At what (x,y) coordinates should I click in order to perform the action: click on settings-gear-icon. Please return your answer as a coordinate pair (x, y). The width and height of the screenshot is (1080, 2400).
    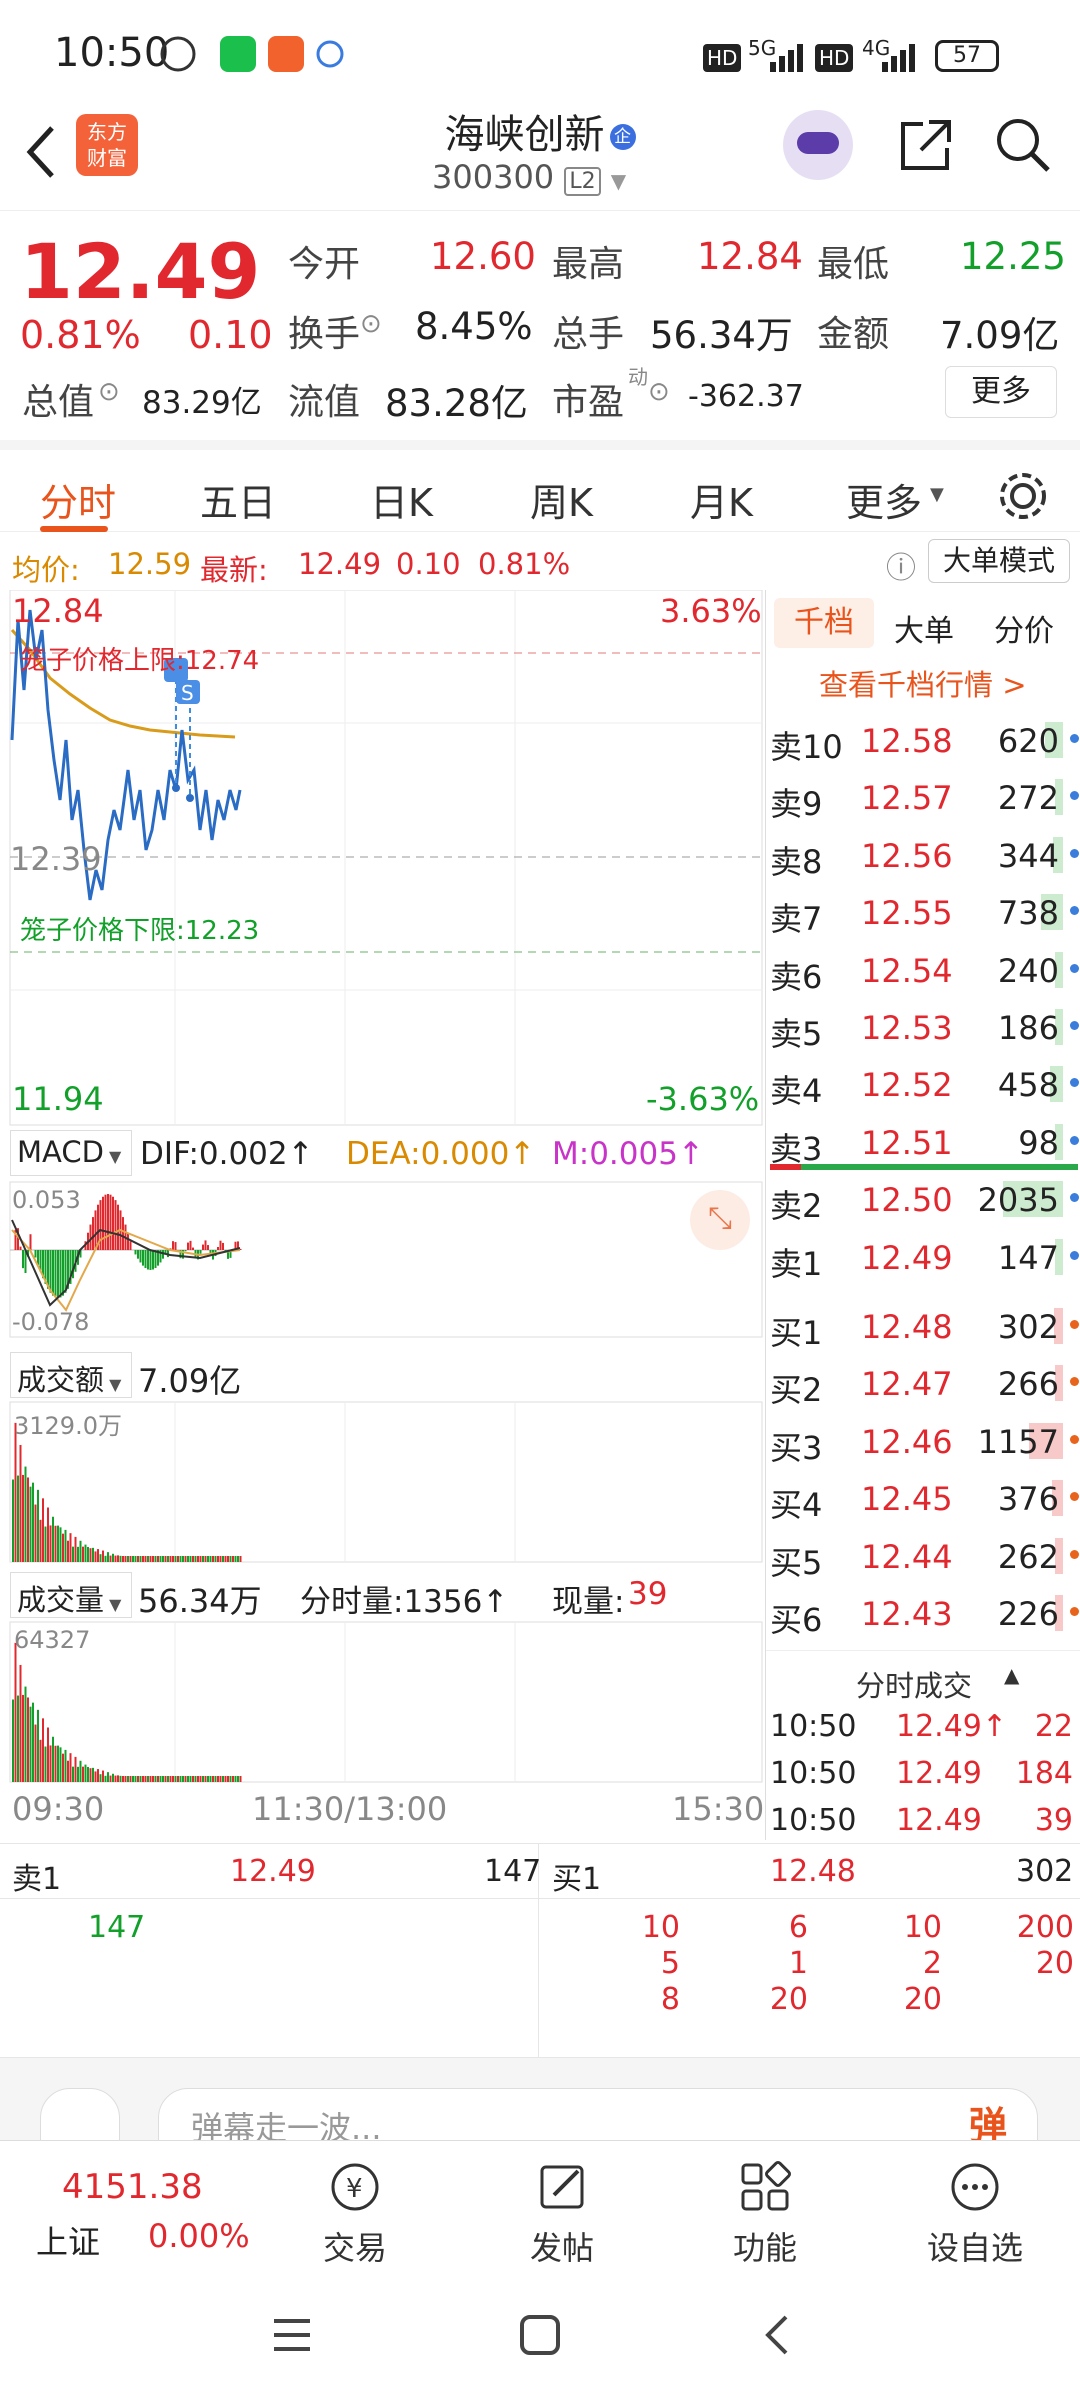
    Looking at the image, I should click on (1023, 496).